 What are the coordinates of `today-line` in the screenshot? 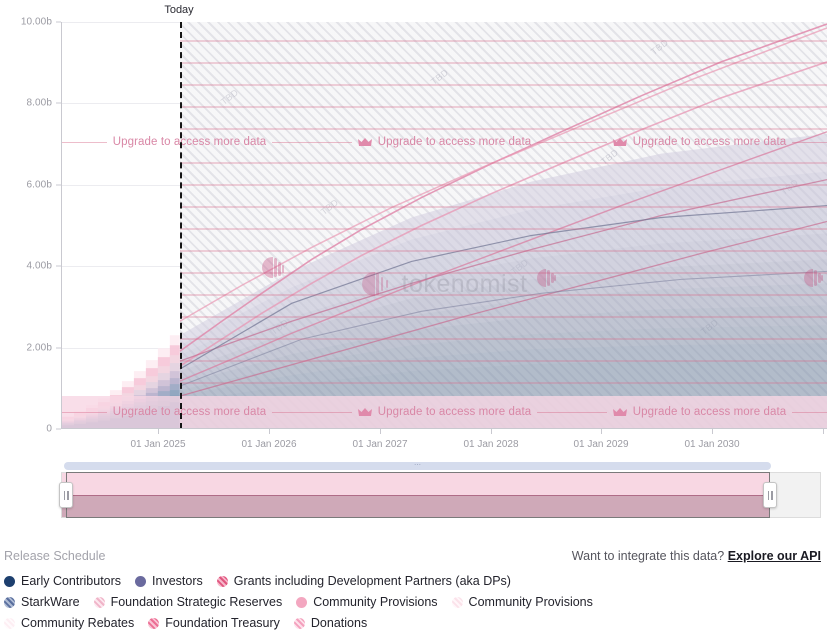 It's located at (181, 225).